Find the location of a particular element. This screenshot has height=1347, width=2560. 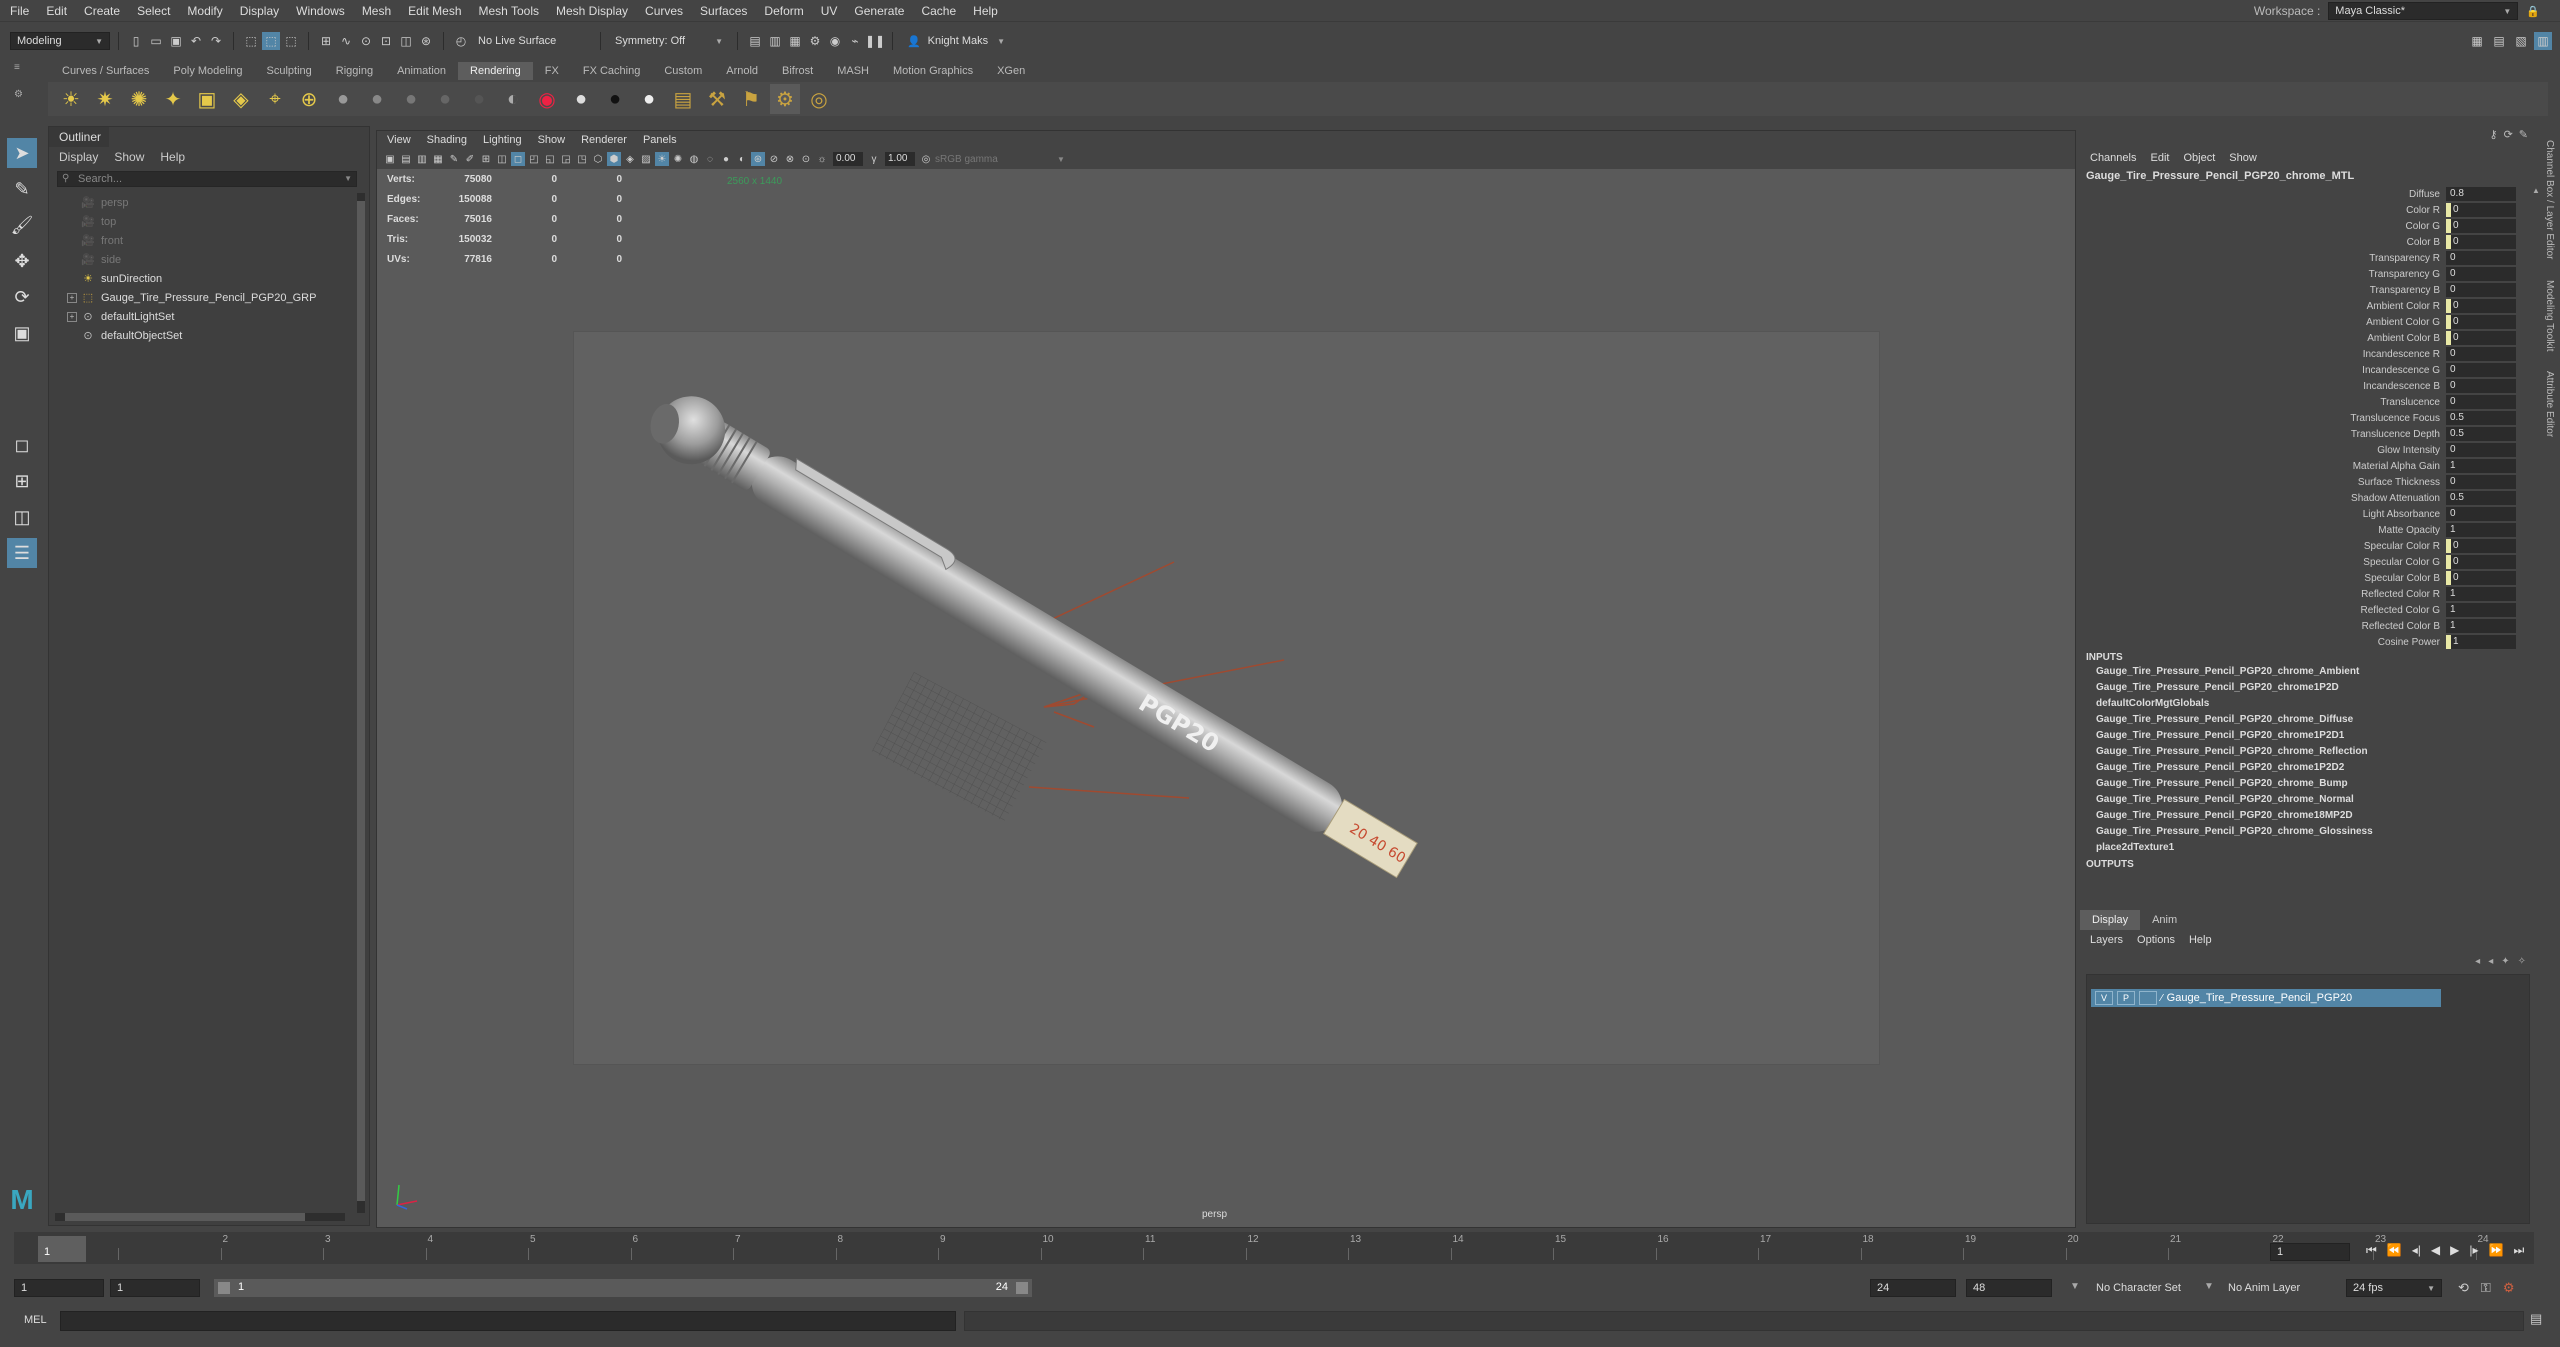

channel-sync-icon: ⟳ is located at coordinates (2508, 134).